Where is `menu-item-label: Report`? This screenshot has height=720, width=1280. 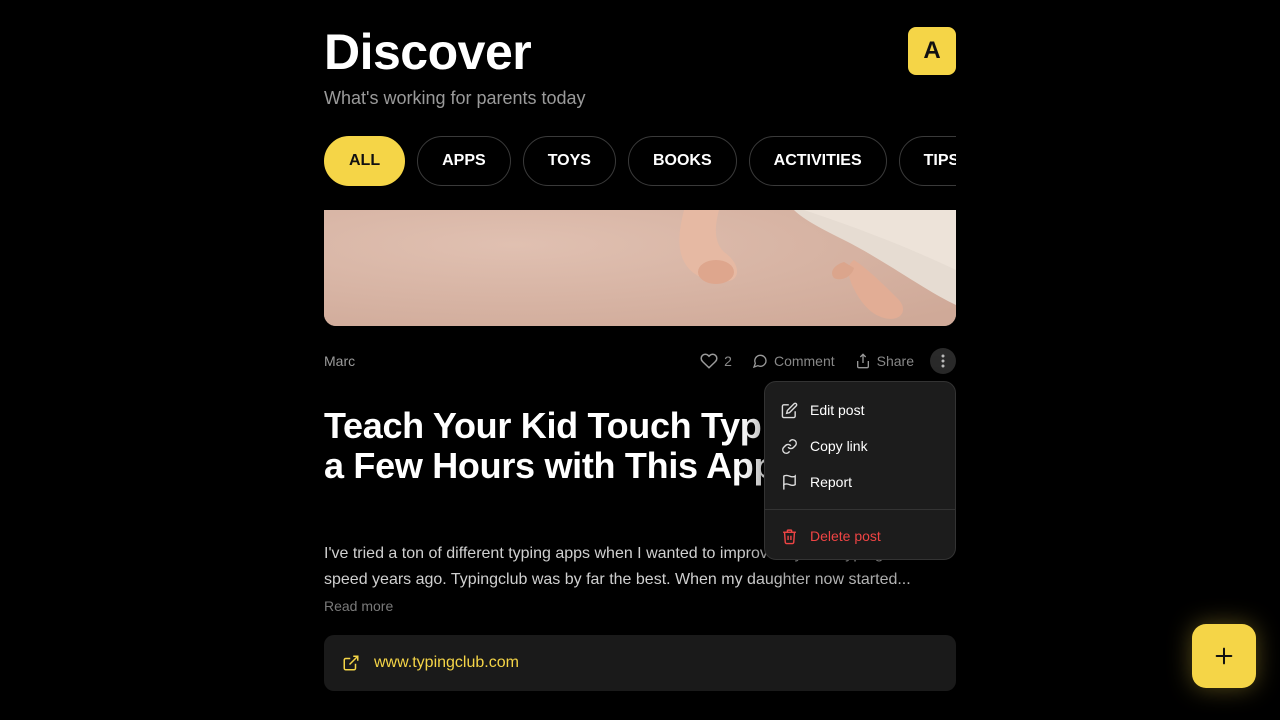 menu-item-label: Report is located at coordinates (831, 482).